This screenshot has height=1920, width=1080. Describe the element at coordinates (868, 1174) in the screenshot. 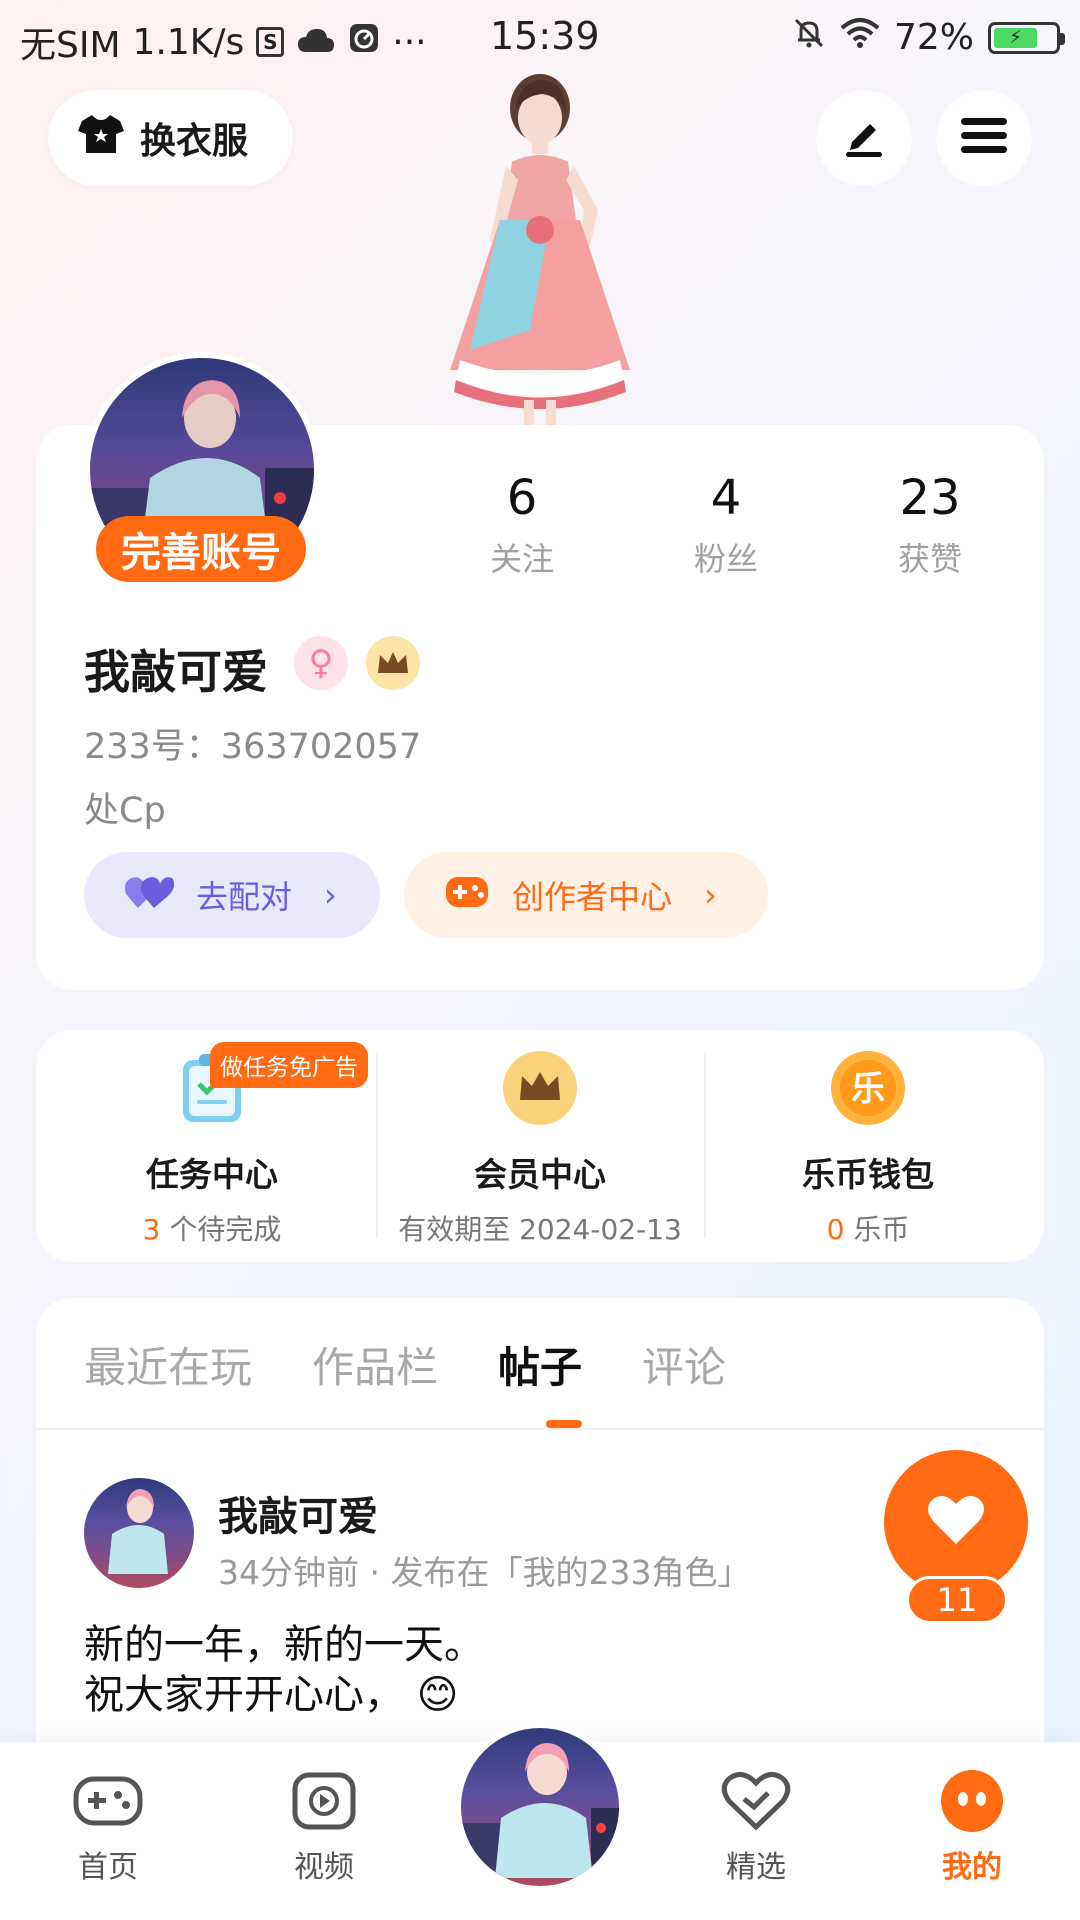

I see `wallet-title: 乐币钱包` at that location.